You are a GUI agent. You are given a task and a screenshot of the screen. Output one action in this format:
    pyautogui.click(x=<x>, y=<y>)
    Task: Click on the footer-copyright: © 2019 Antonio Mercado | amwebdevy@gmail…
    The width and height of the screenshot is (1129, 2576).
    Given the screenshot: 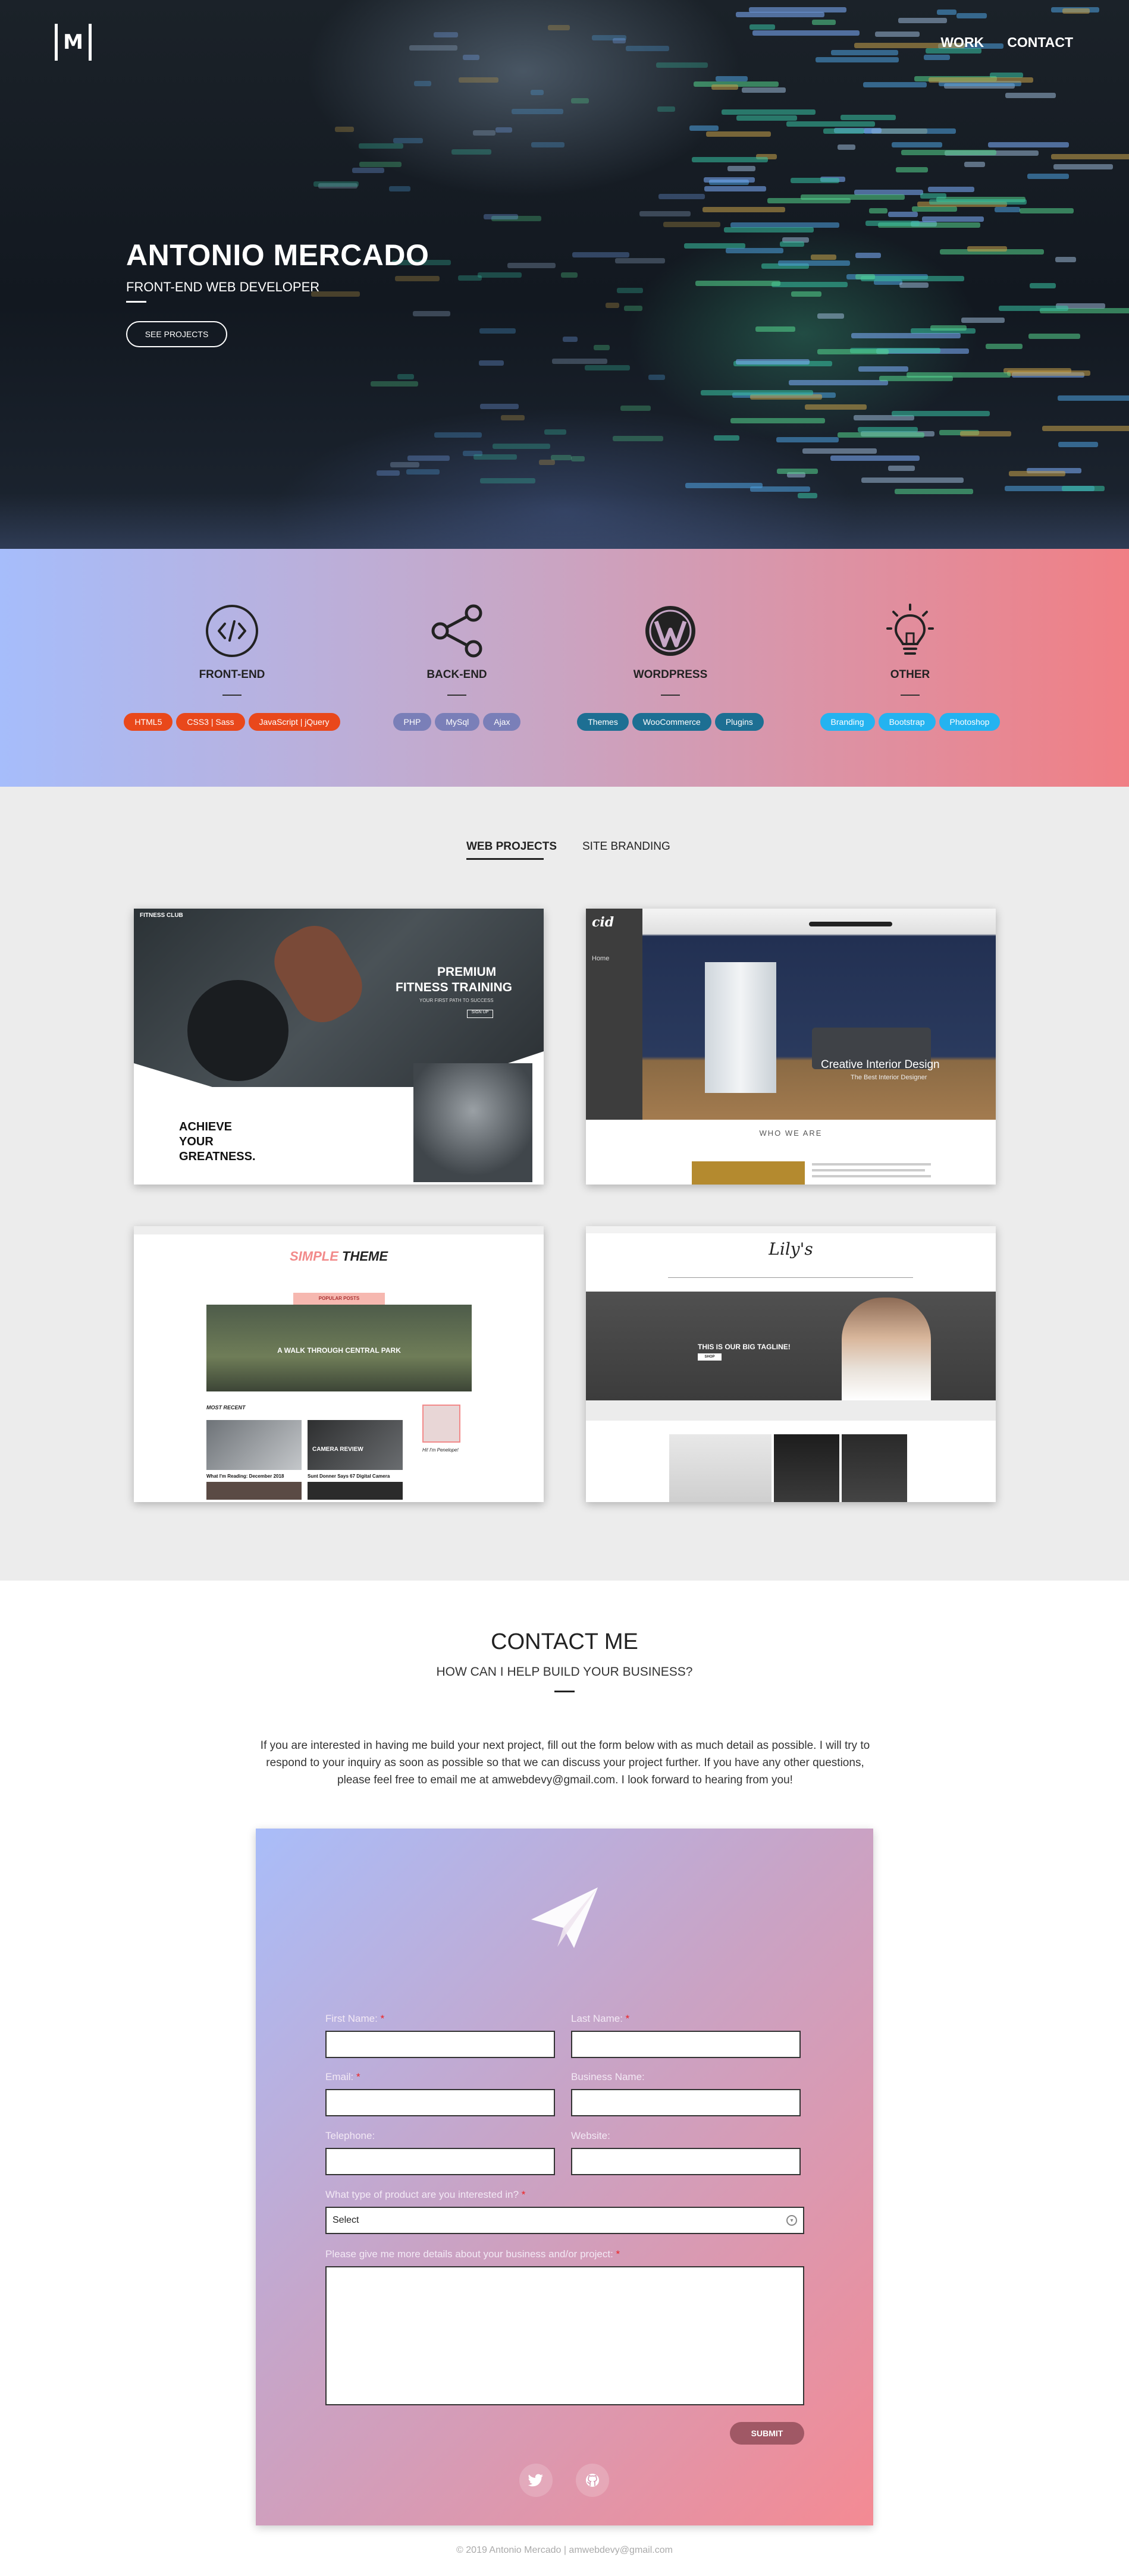 What is the action you would take?
    pyautogui.click(x=564, y=2550)
    